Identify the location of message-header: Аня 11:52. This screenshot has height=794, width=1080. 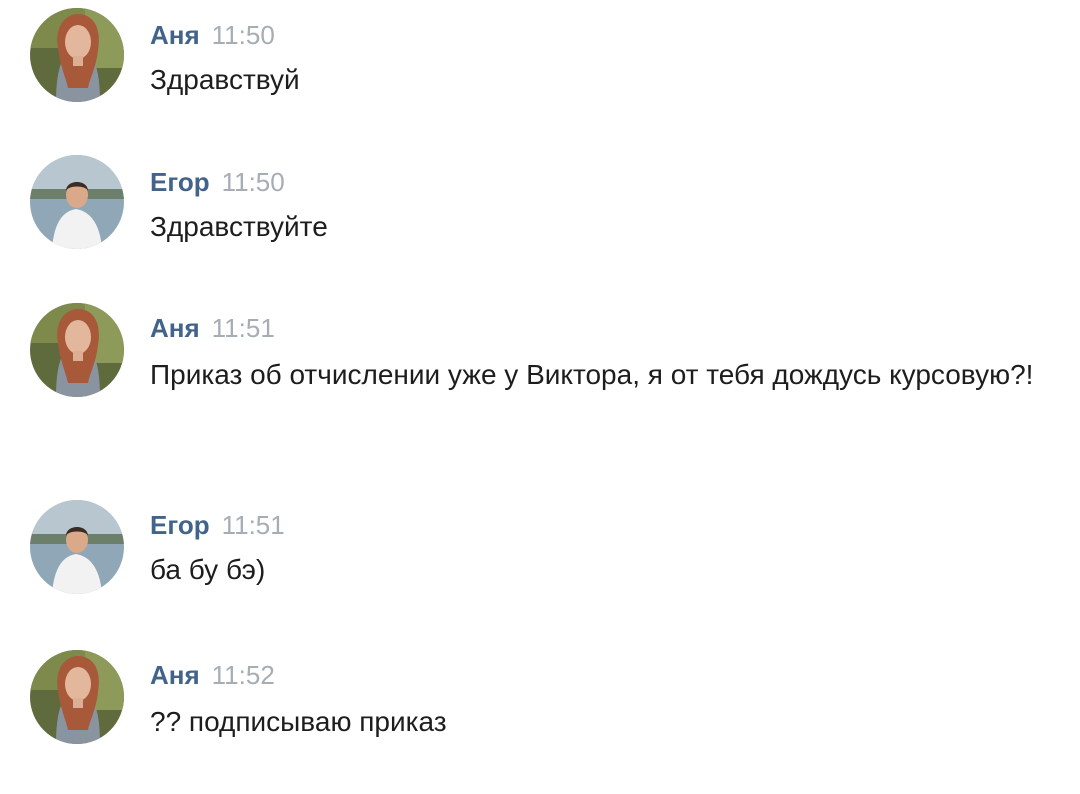
(212, 675).